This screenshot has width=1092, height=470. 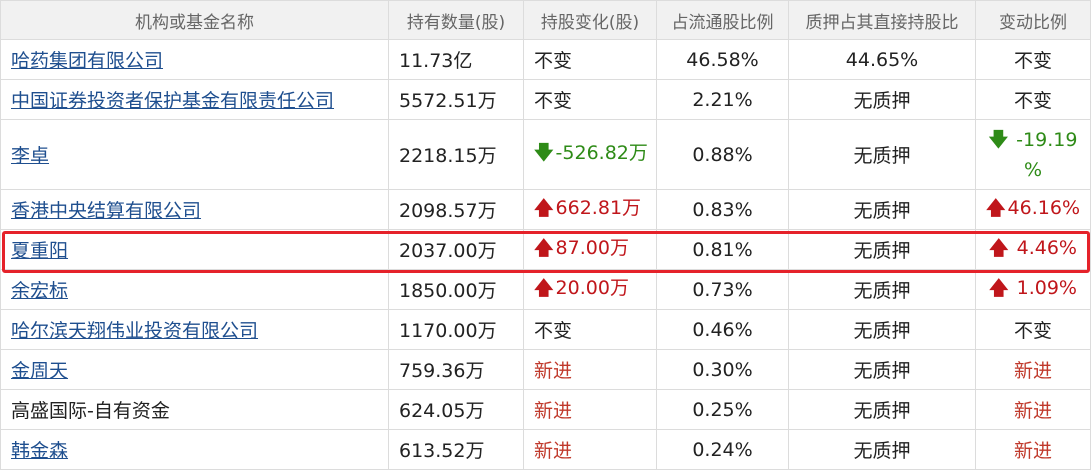 I want to click on header-pledge-ratio: 质押占其直接持股比, so click(x=882, y=20).